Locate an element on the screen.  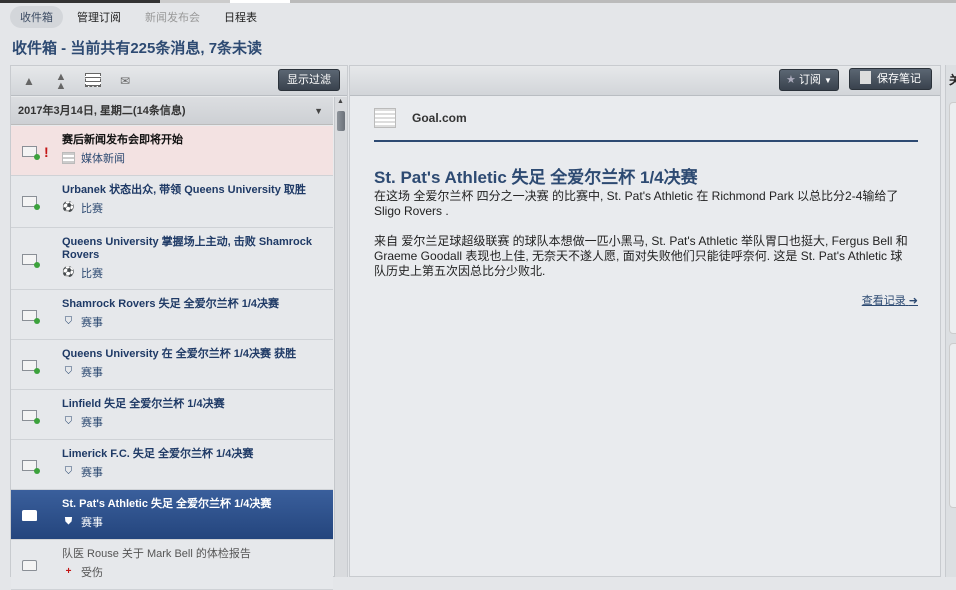
message-title: Queens University 在 全爱尔兰杯 1/4决赛 获胜 is located at coordinates (179, 354).